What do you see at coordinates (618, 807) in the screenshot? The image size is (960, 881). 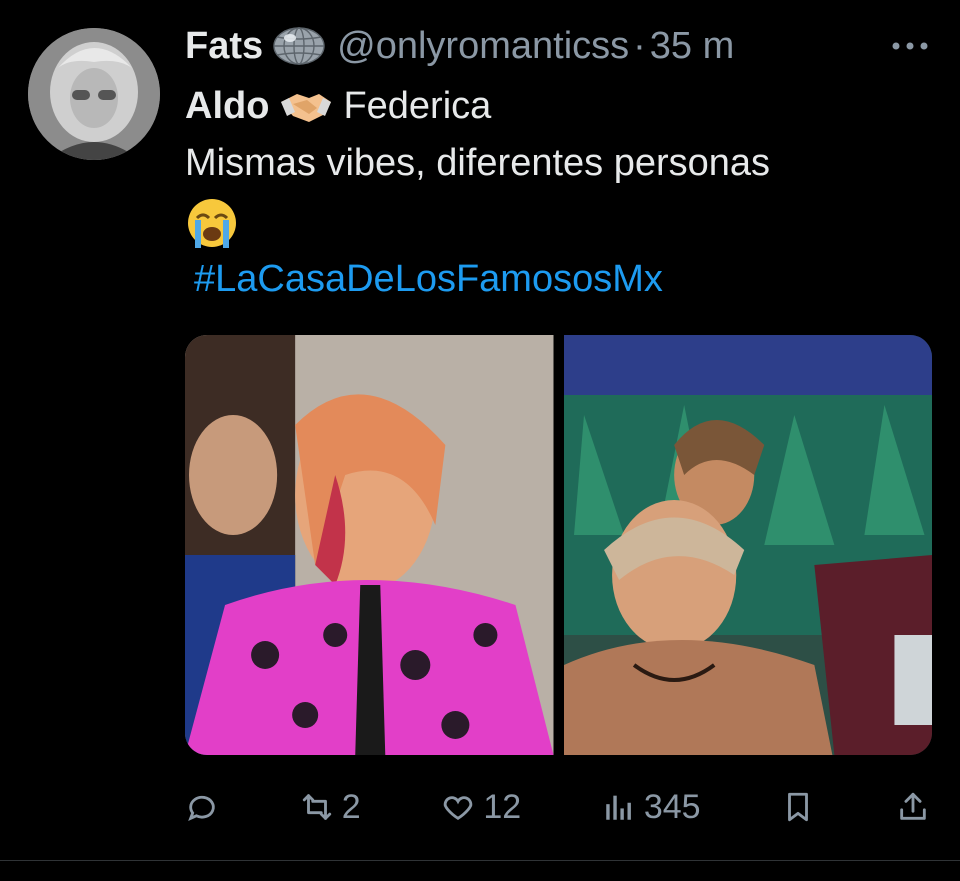 I see `views-icon` at bounding box center [618, 807].